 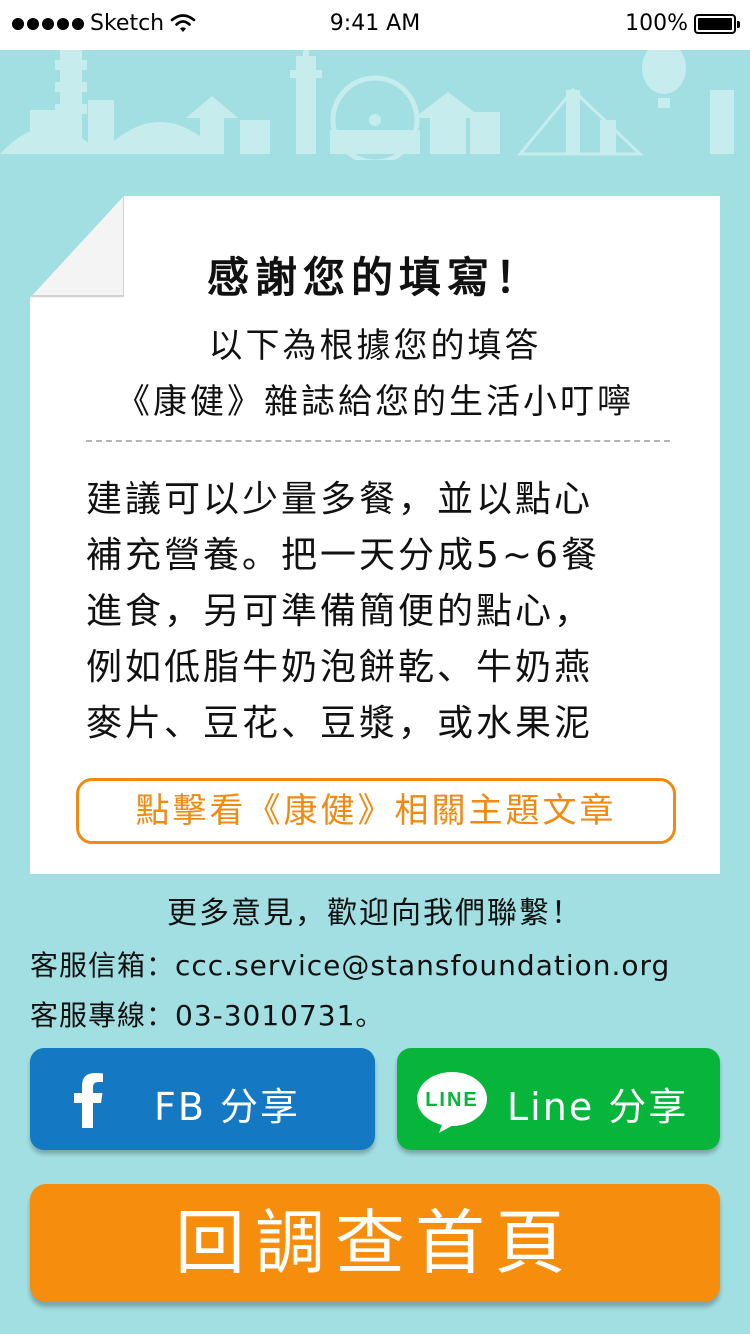 I want to click on result-subtitle: 以下為根據您的填答 《康健》雜誌給您的生活小叮嚀, so click(x=375, y=374).